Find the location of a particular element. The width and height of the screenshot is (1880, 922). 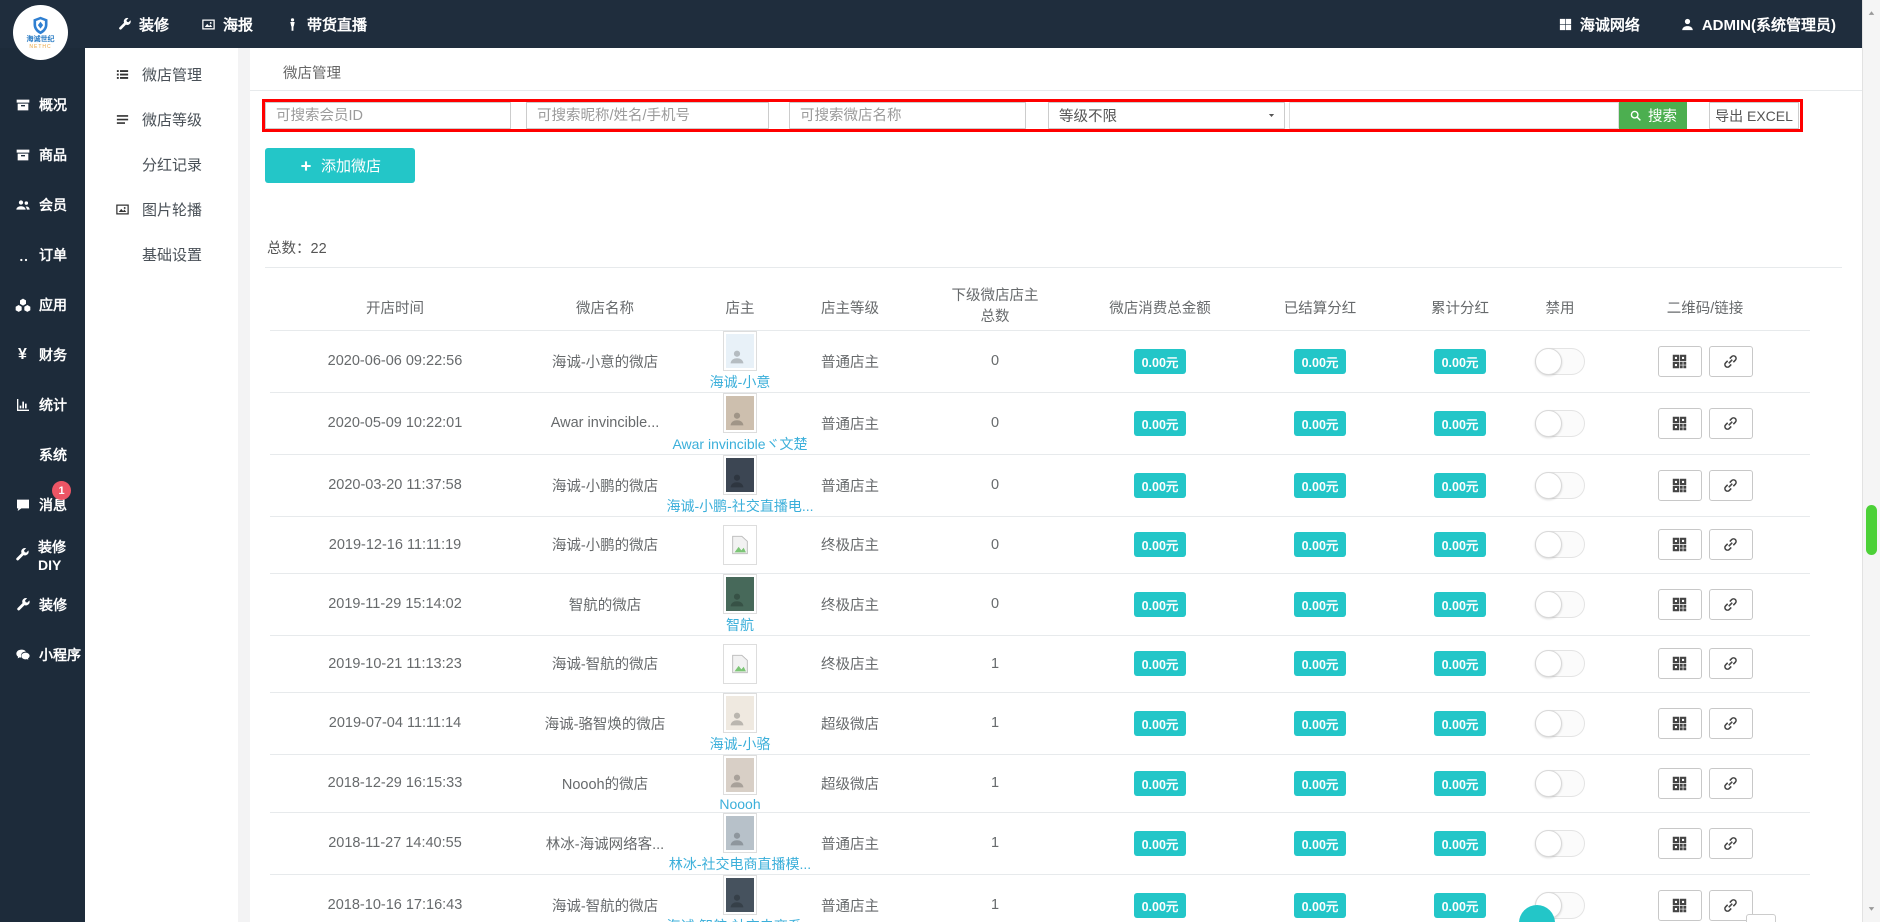

clock-icon is located at coordinates (123, 164).